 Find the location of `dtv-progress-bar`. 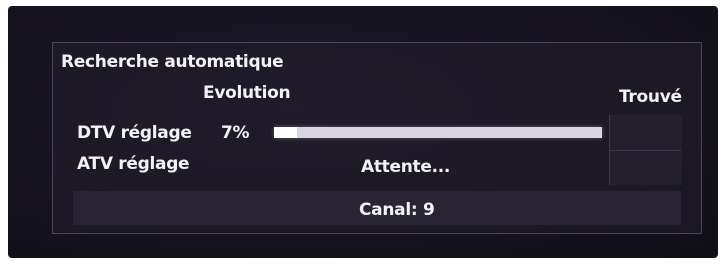

dtv-progress-bar is located at coordinates (438, 132).